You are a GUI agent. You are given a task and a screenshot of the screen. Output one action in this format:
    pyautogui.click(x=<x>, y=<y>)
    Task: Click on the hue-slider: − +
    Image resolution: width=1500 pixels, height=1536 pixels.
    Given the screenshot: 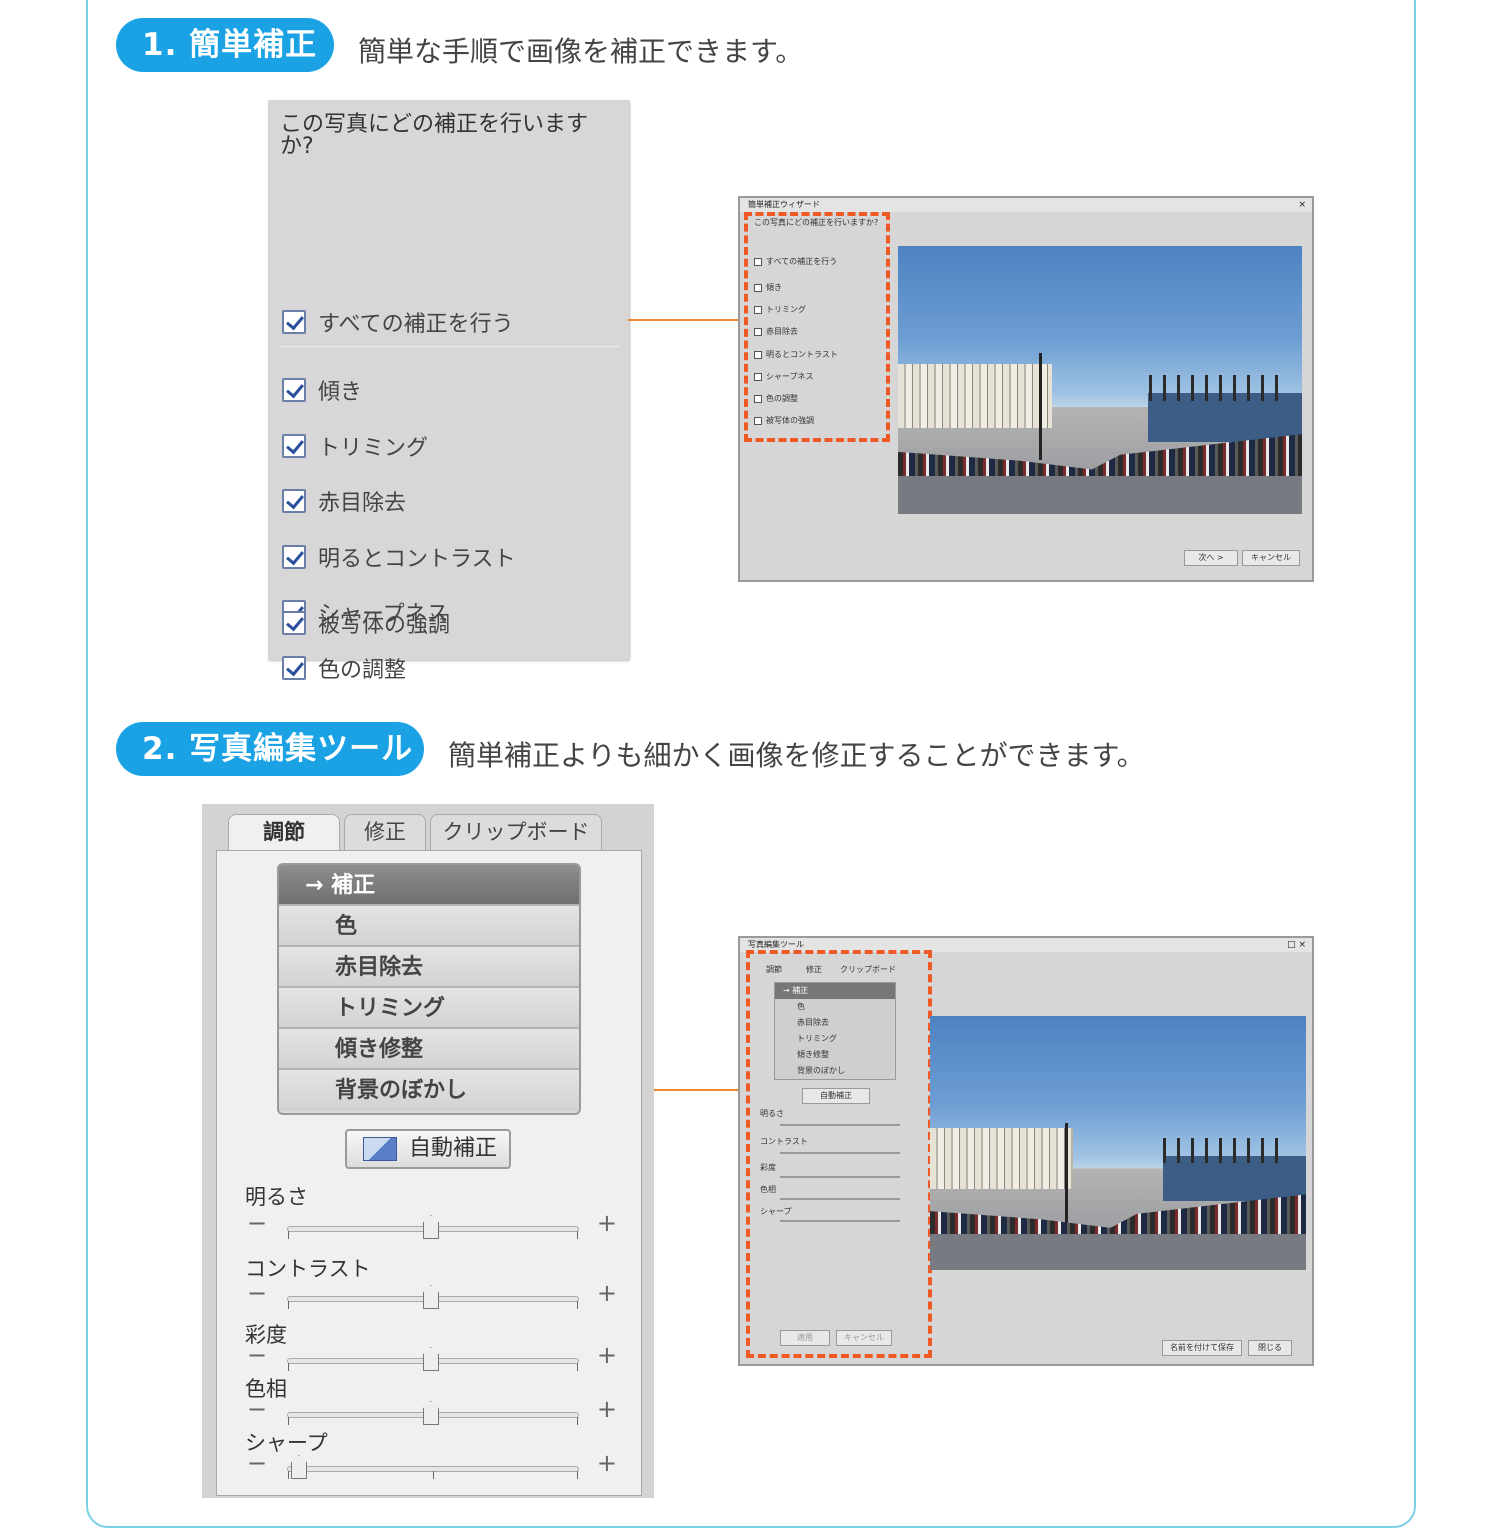 What is the action you would take?
    pyautogui.click(x=432, y=1412)
    